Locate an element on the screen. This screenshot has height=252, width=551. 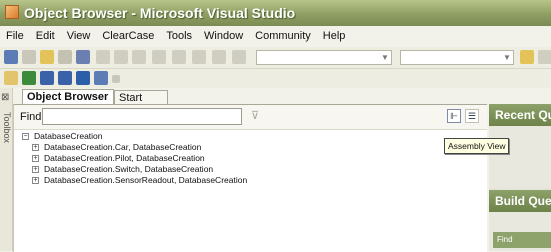
open-icon is located at coordinates (47, 57).